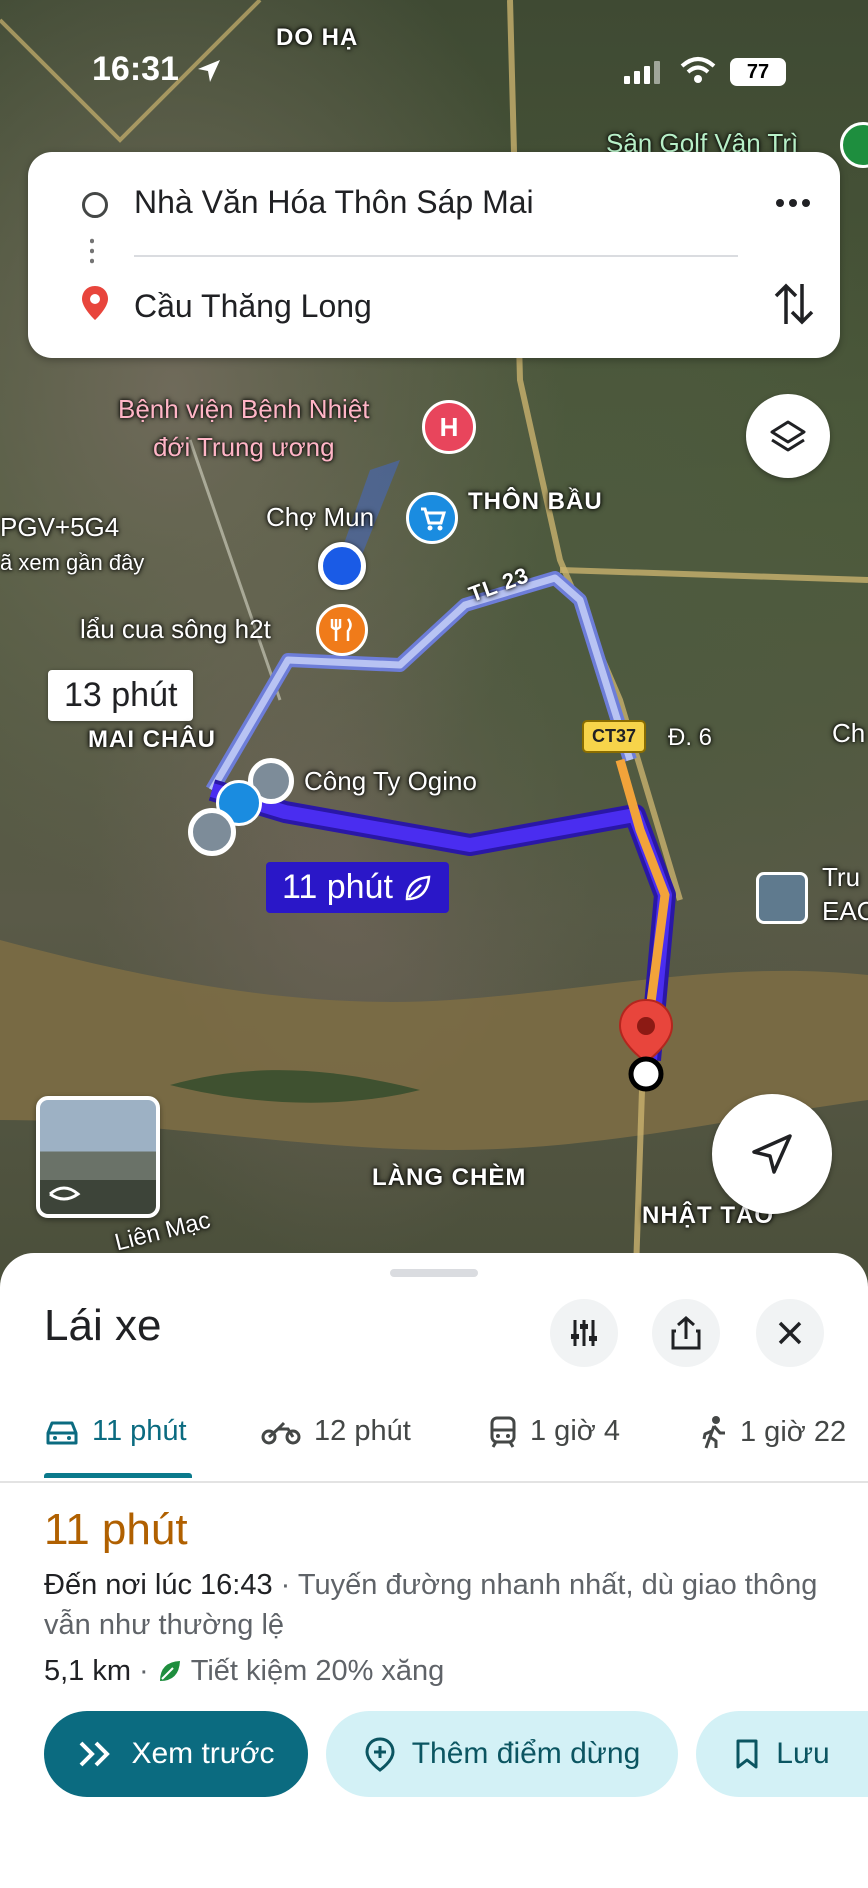 This screenshot has width=868, height=1888. Describe the element at coordinates (713, 1432) in the screenshot. I see `walking-icon` at that location.